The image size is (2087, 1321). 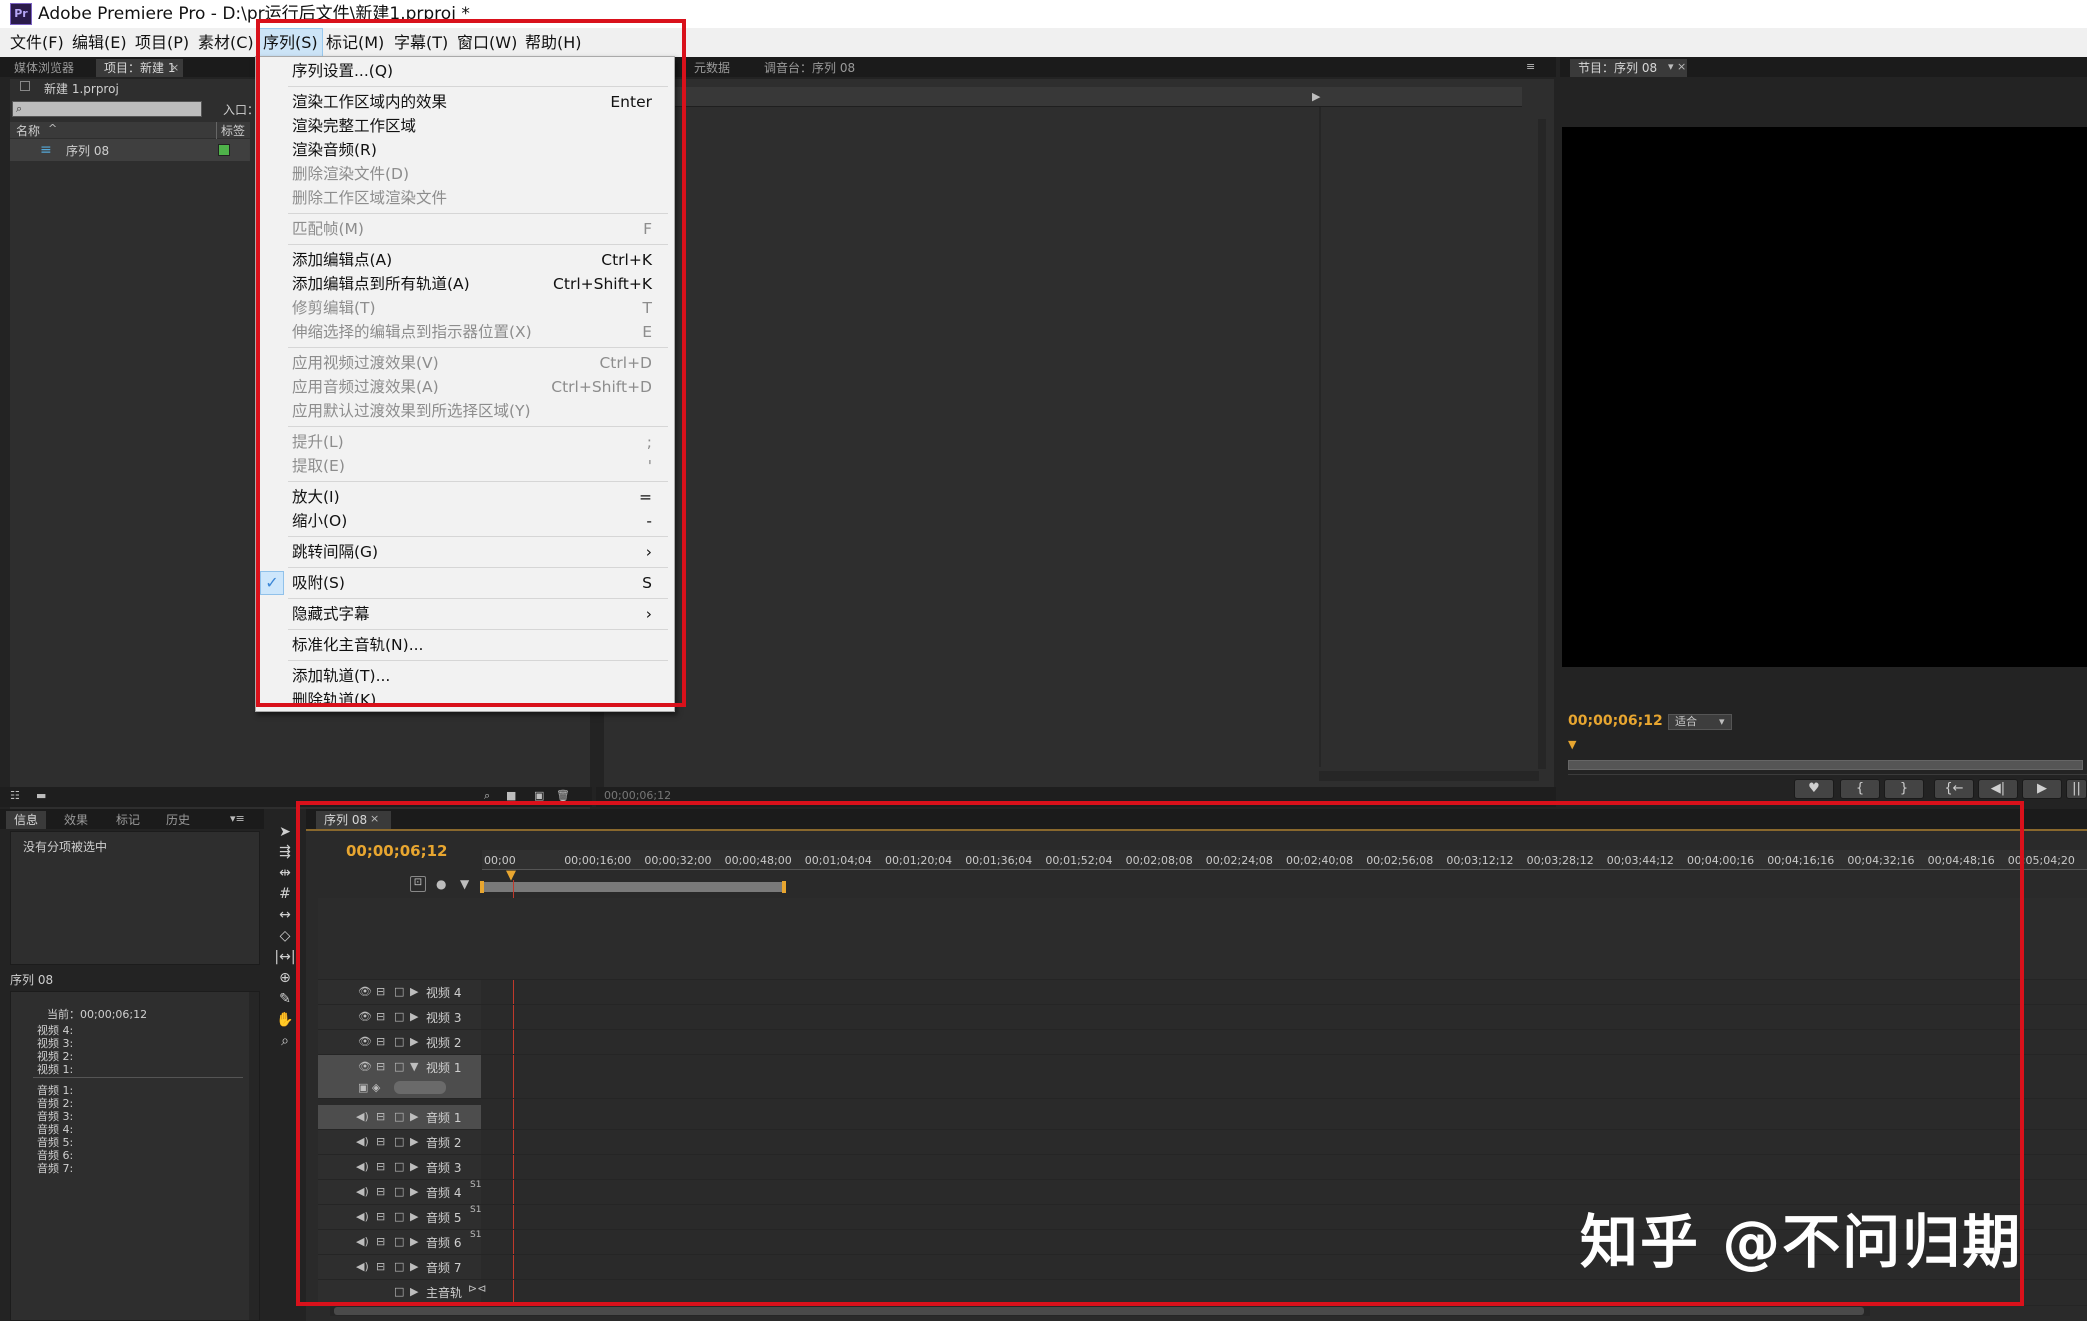 I want to click on new-bin-icon: ■, so click(x=511, y=795).